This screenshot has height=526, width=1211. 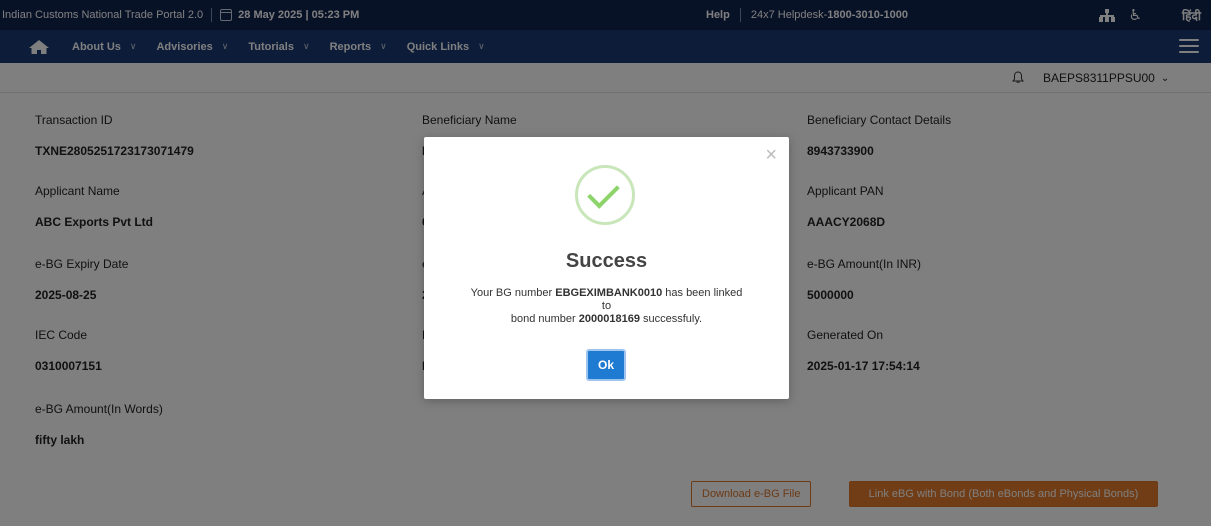 What do you see at coordinates (605, 195) in the screenshot?
I see `success-check-icon` at bounding box center [605, 195].